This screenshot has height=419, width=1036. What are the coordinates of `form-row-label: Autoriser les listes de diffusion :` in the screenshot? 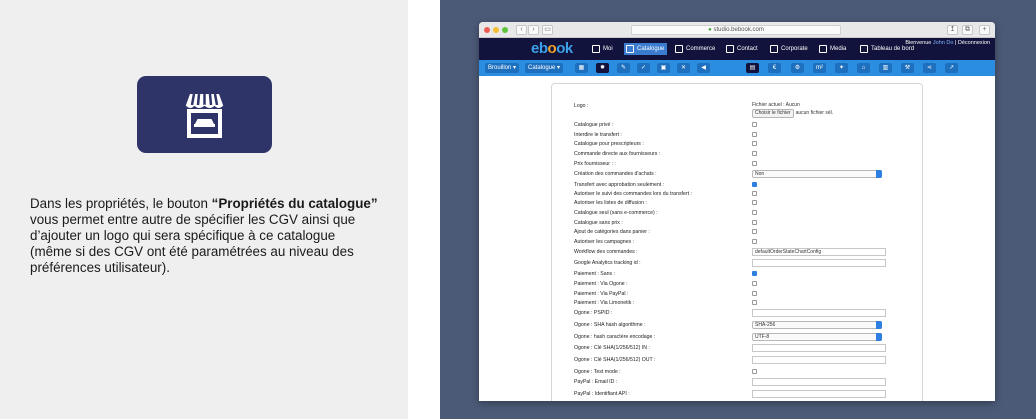 It's located at (610, 203).